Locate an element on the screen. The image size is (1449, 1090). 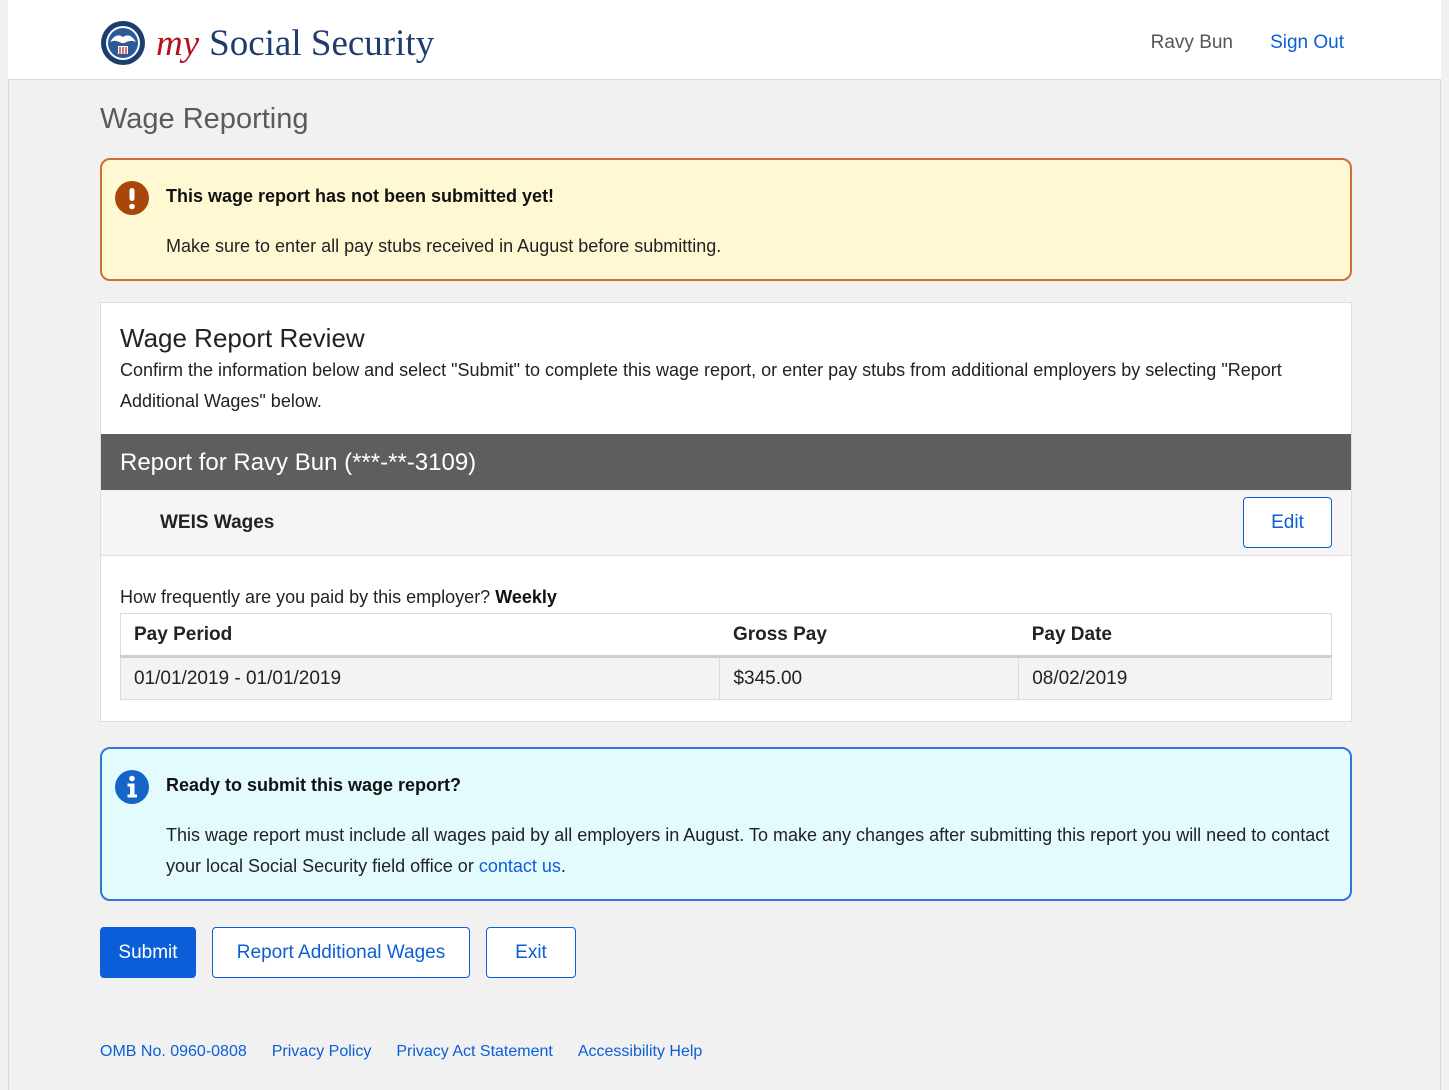
column-header-pay-period: Pay Period is located at coordinates (419, 635).